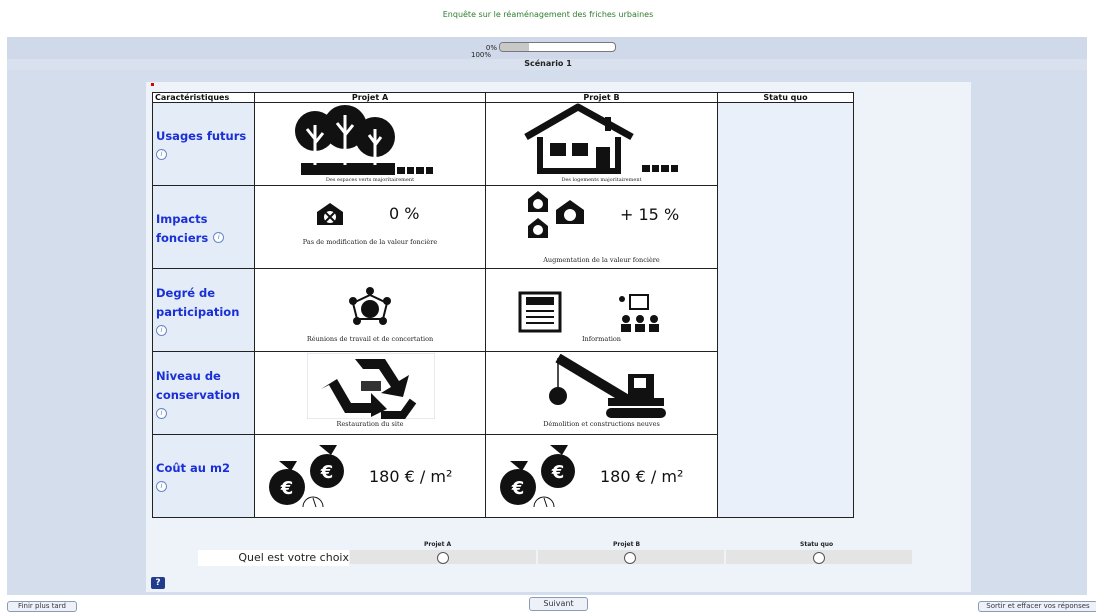  I want to click on attribute-impacts-fonciers: Impacts fonciers i, so click(203, 227).